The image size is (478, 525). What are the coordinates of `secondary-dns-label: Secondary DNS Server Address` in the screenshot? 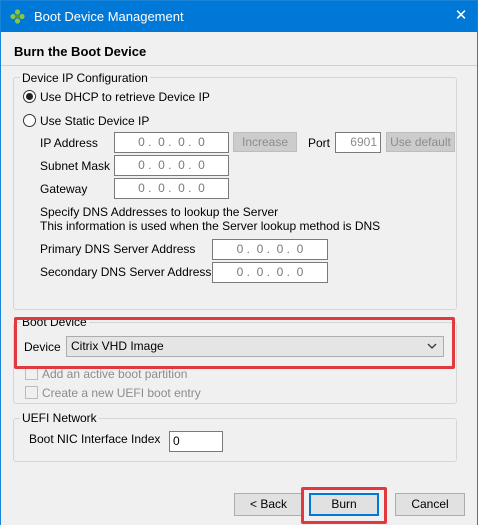 It's located at (126, 272).